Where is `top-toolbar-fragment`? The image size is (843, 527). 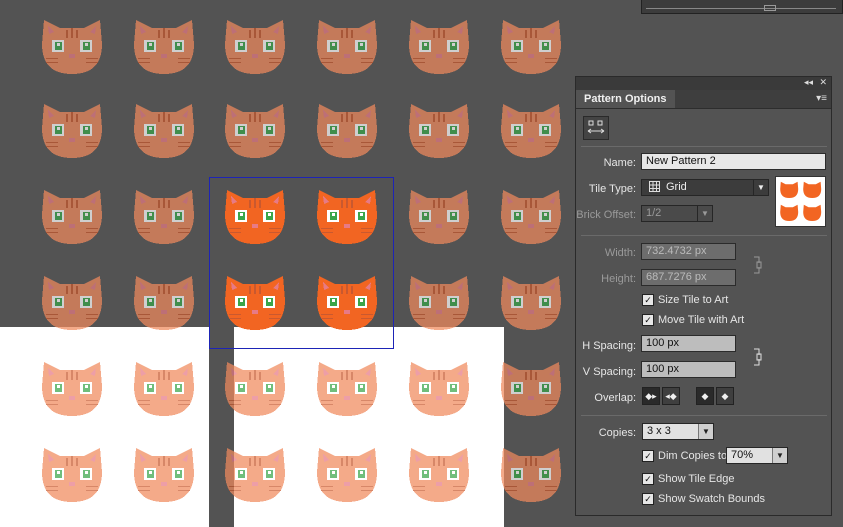
top-toolbar-fragment is located at coordinates (742, 7).